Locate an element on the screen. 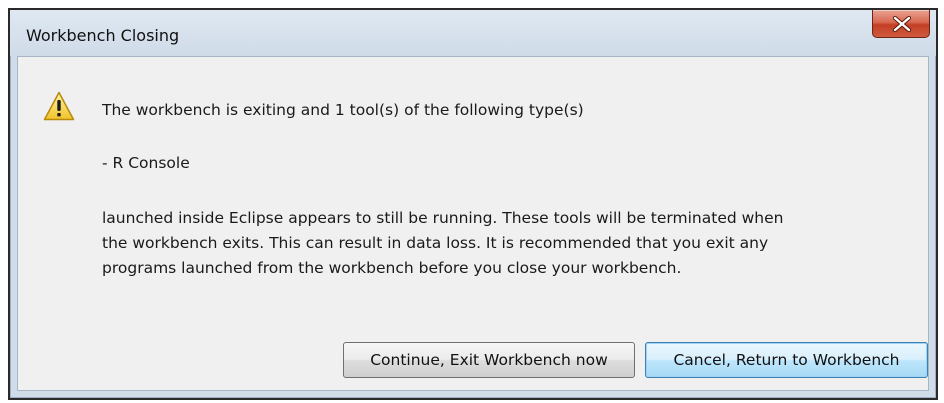 The image size is (944, 403). title-bar: Workbench Closing is located at coordinates (473, 33).